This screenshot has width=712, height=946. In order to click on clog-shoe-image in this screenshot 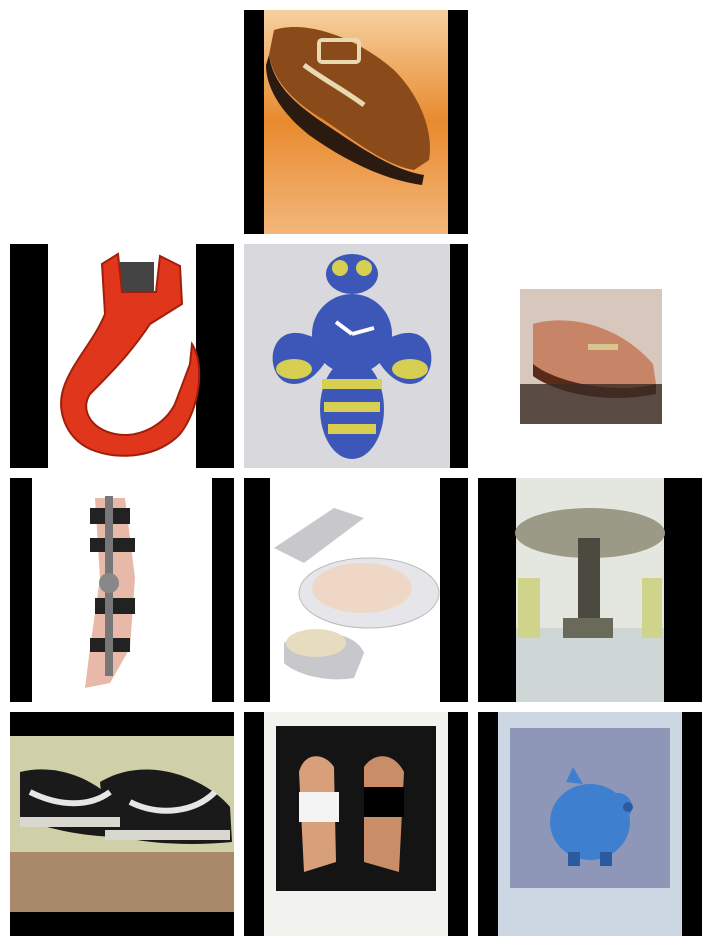, I will do `click(356, 122)`.